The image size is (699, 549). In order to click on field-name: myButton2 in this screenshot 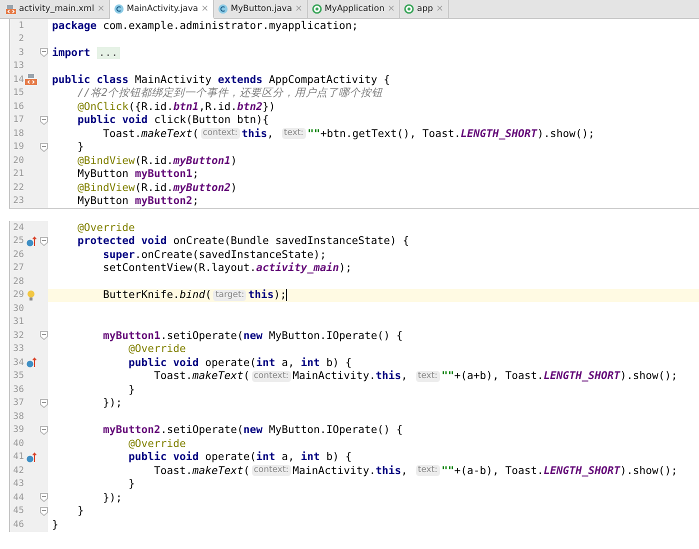, I will do `click(131, 430)`.